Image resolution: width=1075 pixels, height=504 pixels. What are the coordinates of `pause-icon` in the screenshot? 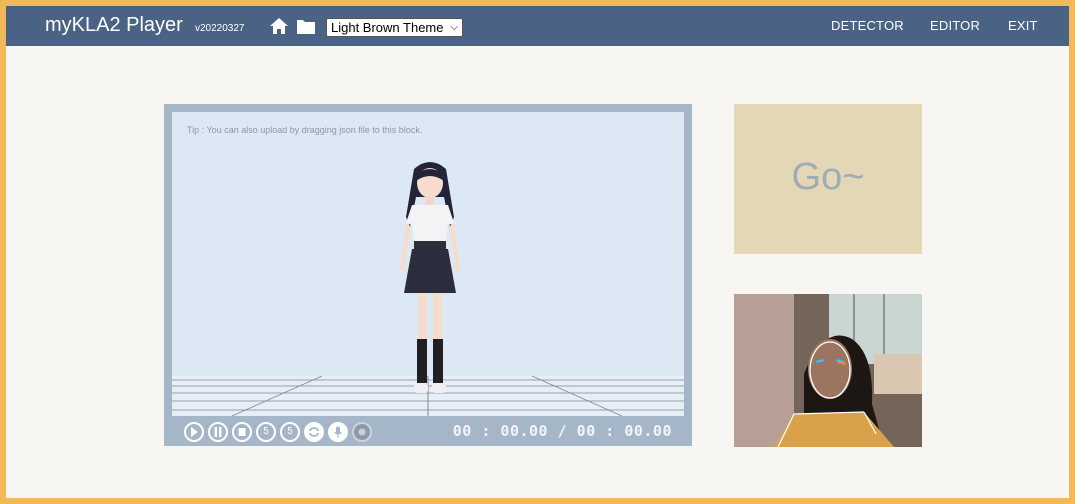 It's located at (218, 432).